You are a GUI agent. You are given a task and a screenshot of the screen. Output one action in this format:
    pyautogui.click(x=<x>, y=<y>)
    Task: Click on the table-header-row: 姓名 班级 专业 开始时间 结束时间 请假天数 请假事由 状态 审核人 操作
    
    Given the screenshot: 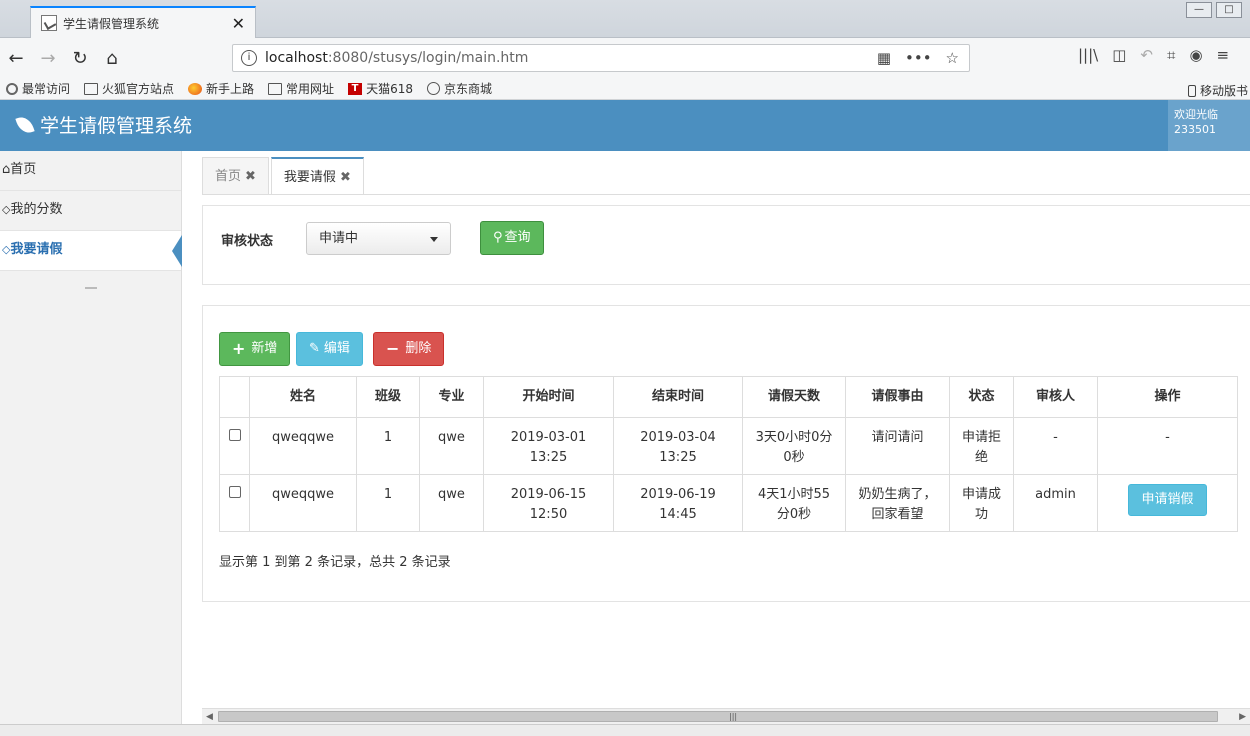 What is the action you would take?
    pyautogui.click(x=728, y=397)
    